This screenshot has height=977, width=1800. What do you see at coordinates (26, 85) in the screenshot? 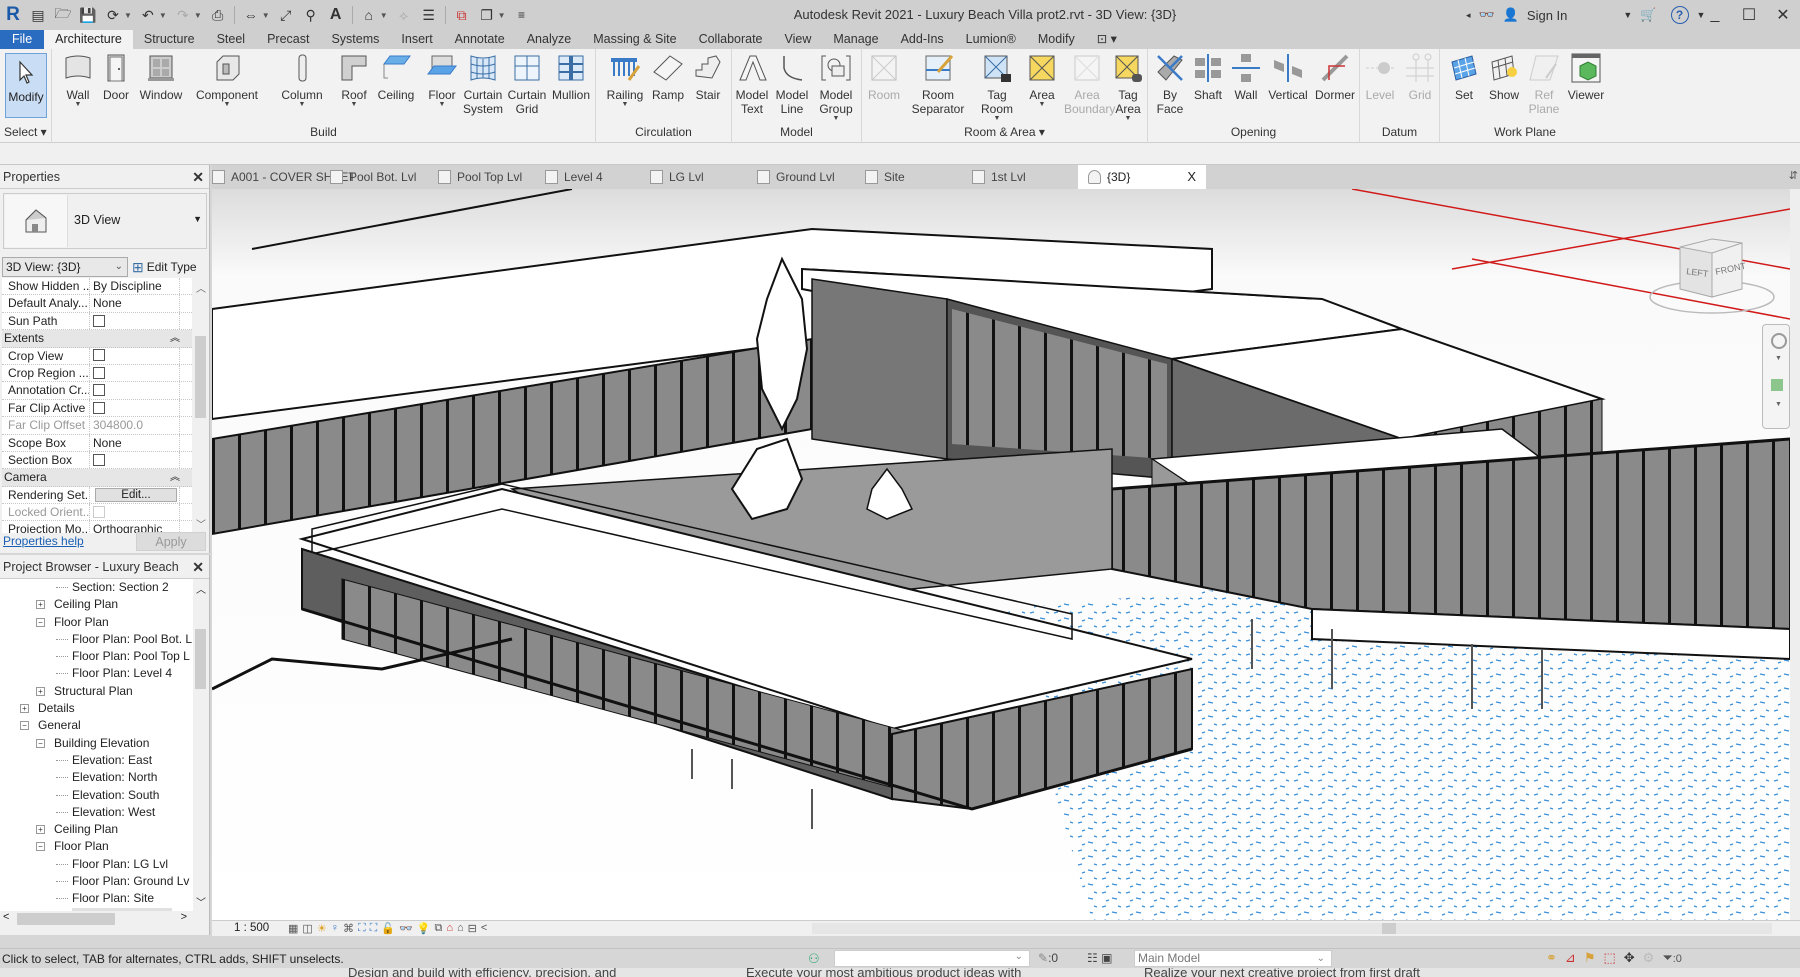
I see `modify-button: Modify` at bounding box center [26, 85].